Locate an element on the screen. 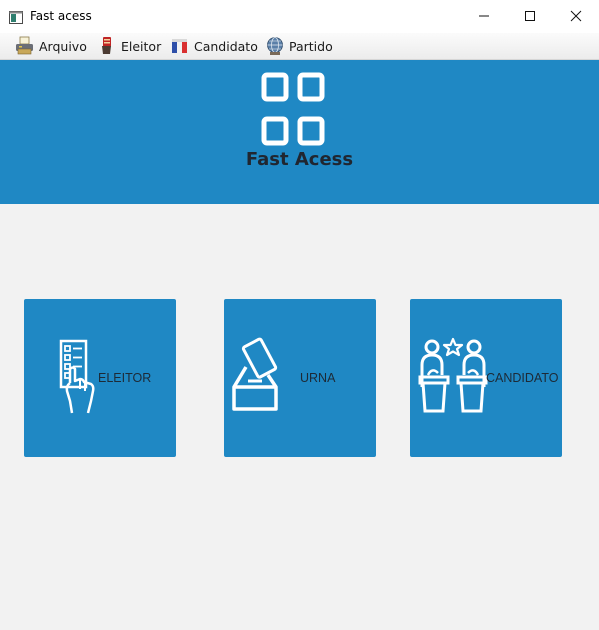  close-button is located at coordinates (576, 16).